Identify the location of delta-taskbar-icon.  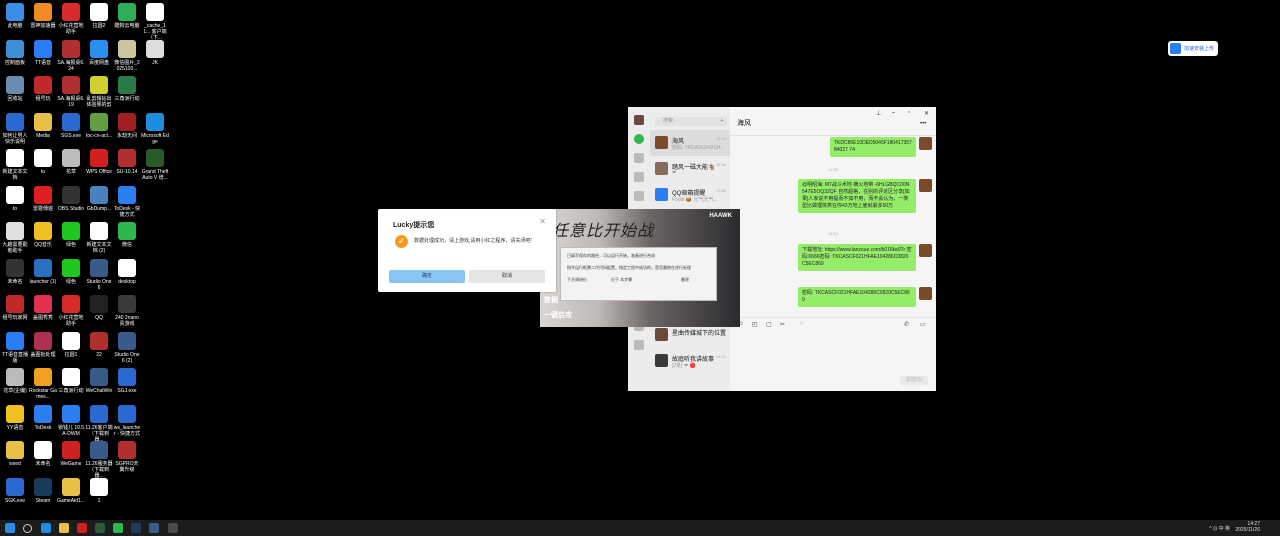
(100, 528).